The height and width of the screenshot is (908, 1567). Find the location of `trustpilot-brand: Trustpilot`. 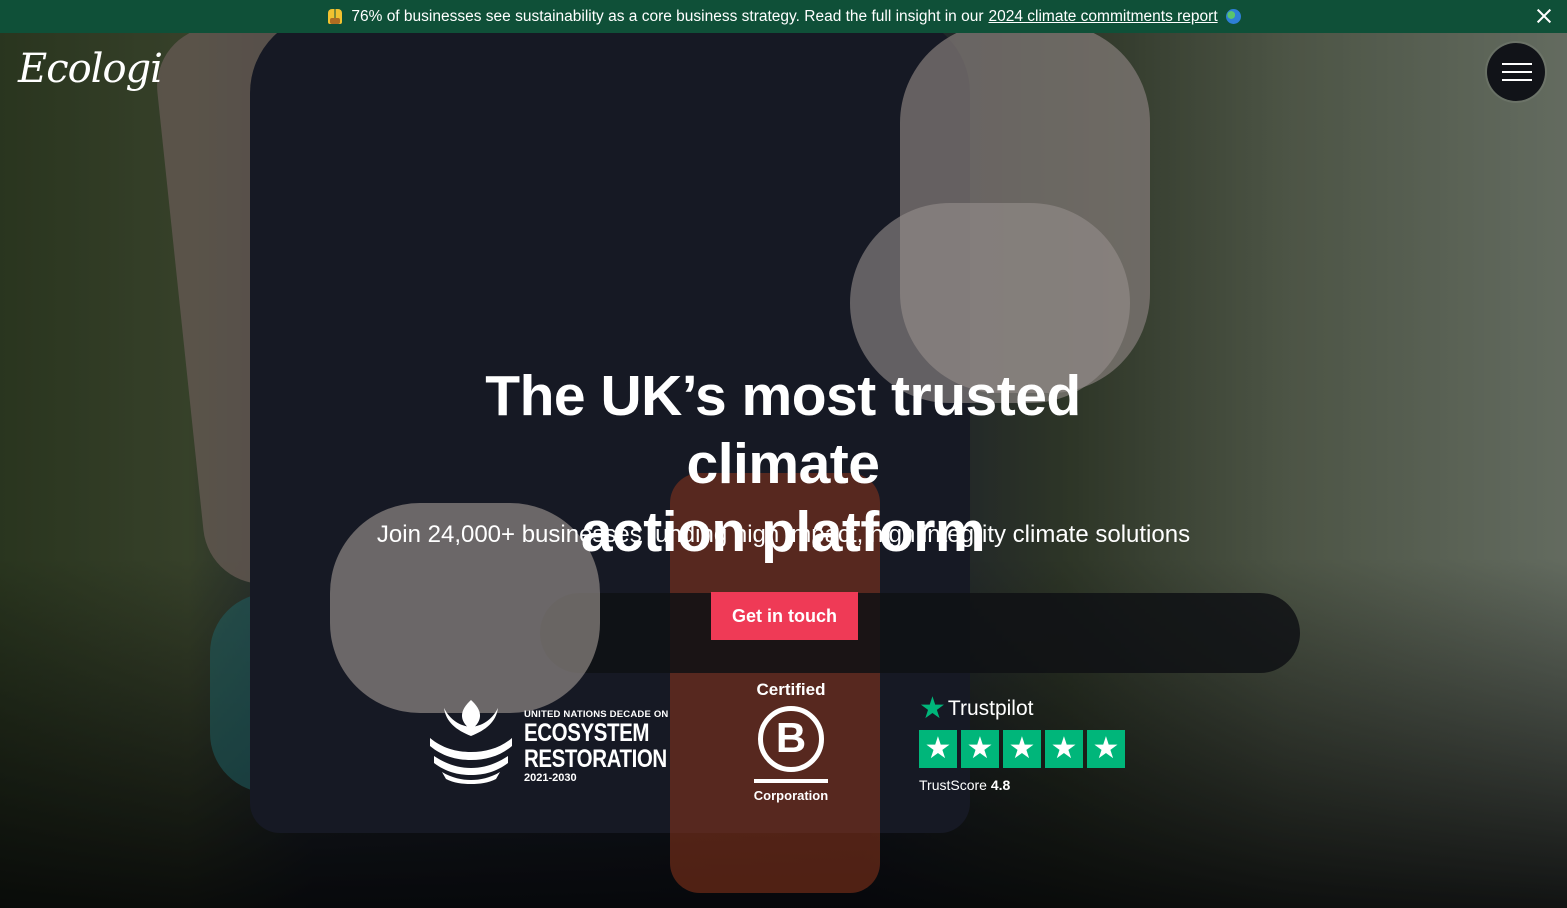

trustpilot-brand: Trustpilot is located at coordinates (990, 708).